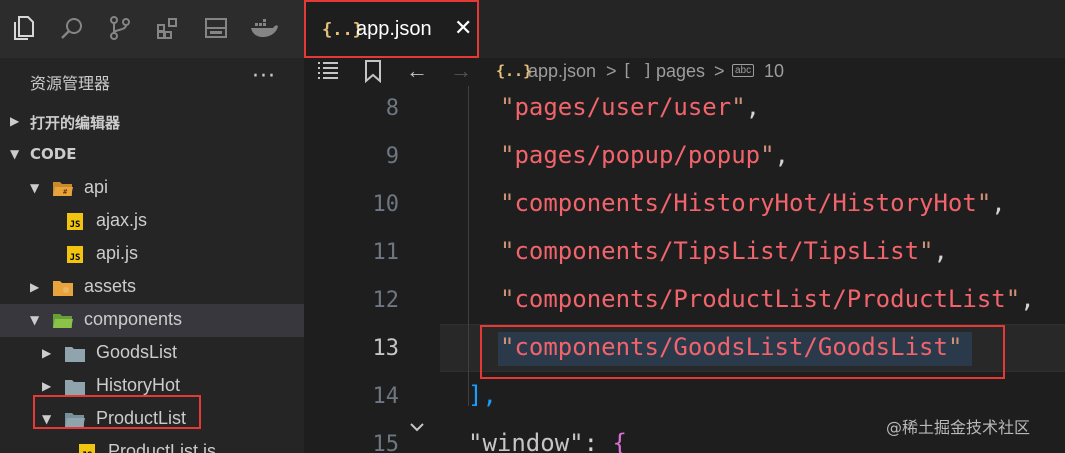  I want to click on code-line: "pages/user/user",, so click(630, 107).